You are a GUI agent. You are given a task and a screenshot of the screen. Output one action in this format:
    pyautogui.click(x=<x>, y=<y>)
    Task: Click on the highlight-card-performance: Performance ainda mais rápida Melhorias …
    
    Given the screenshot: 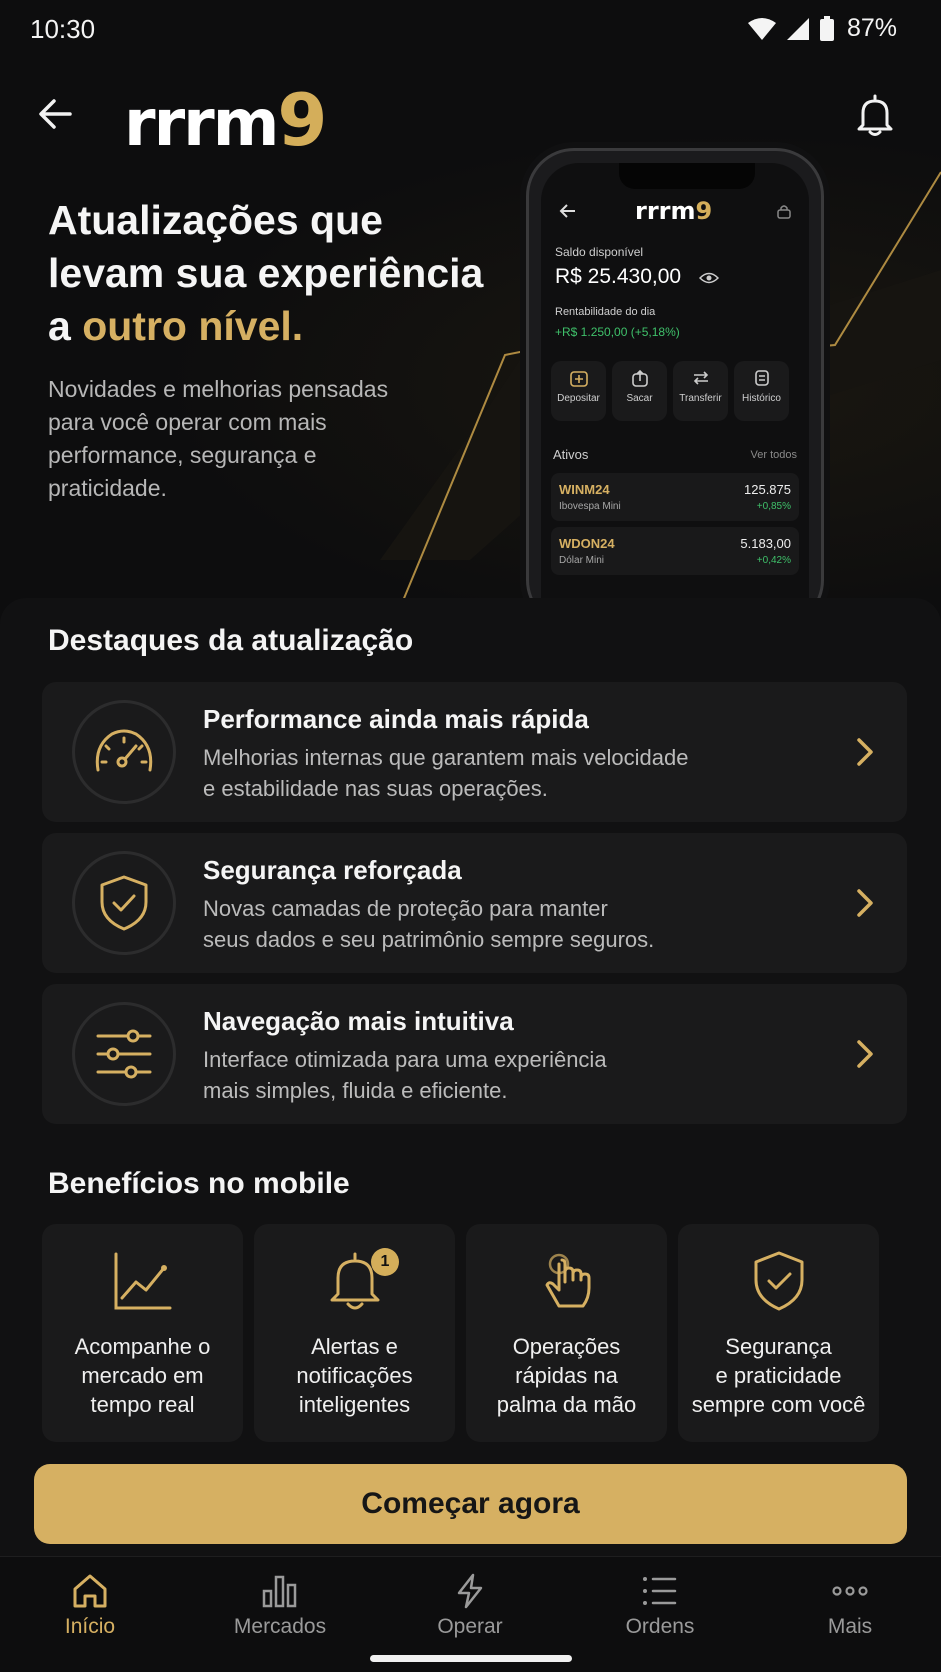 What is the action you would take?
    pyautogui.click(x=474, y=752)
    